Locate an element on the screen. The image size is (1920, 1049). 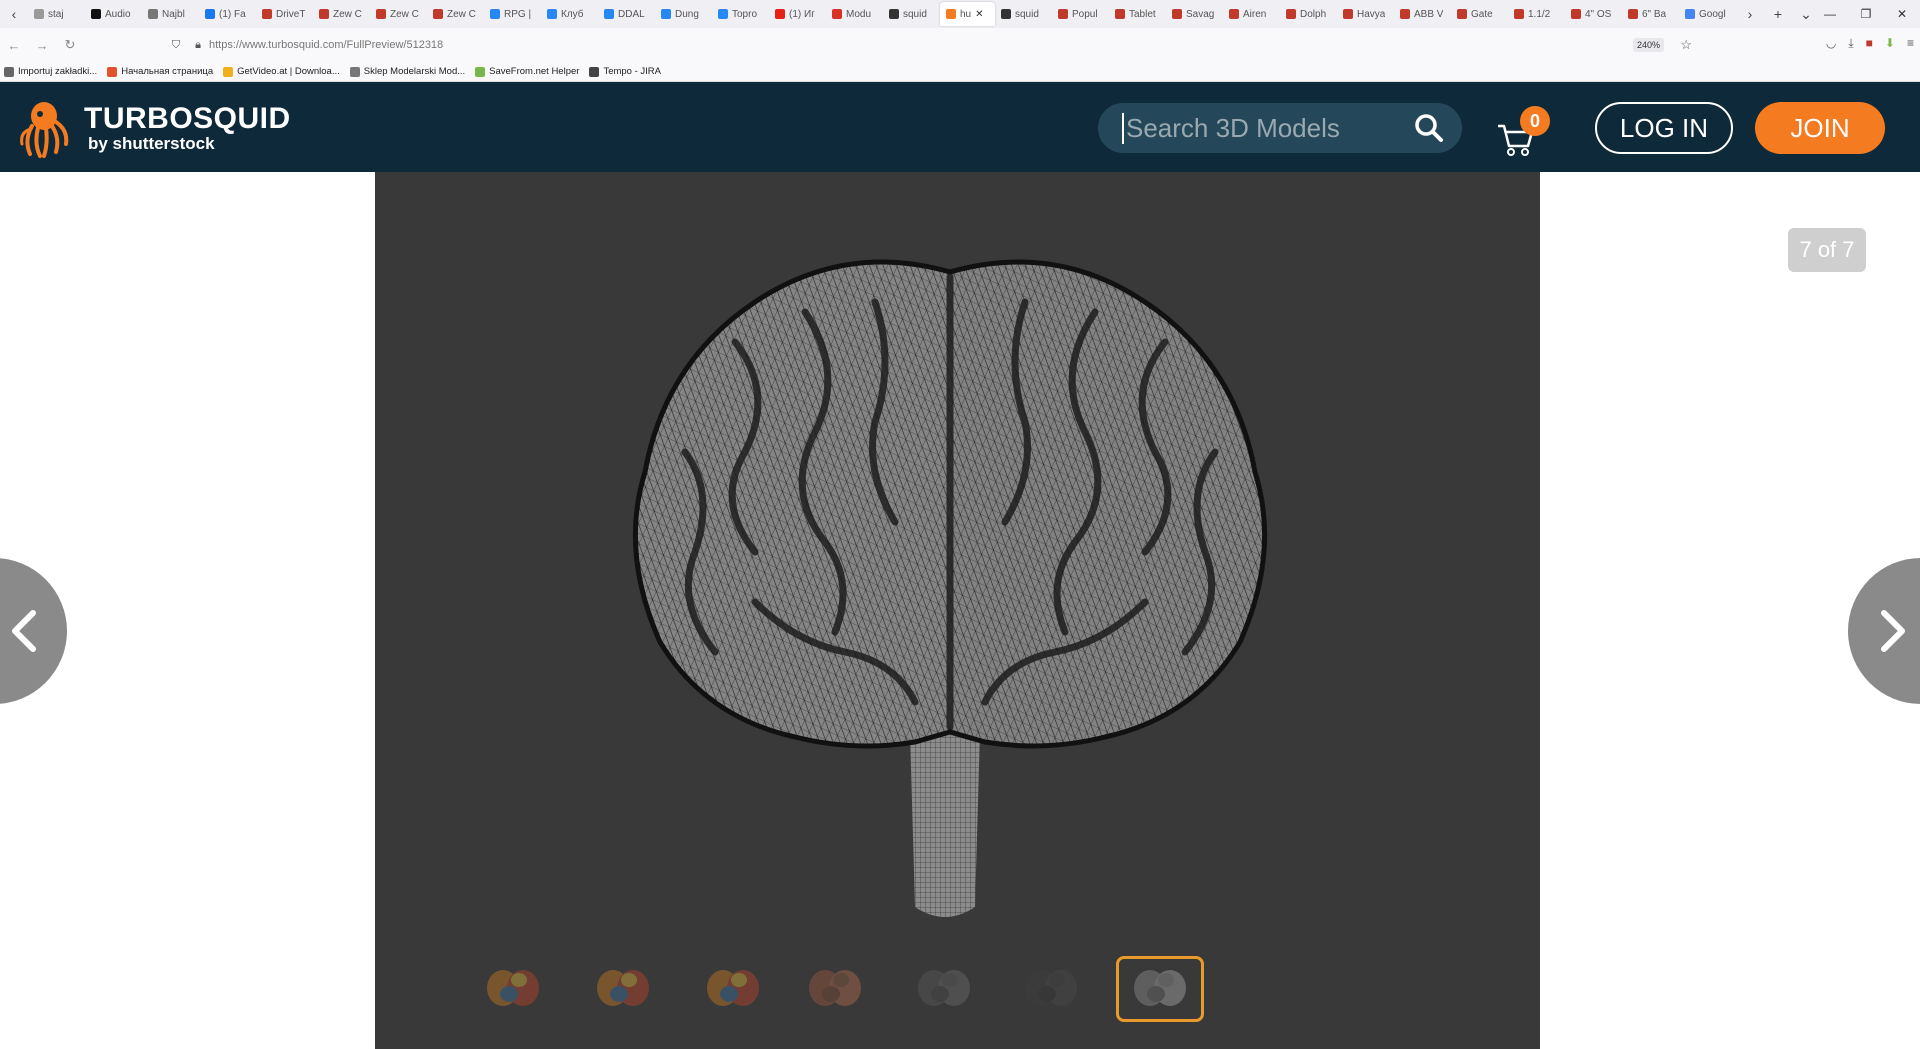
browser-tab: Клуб is located at coordinates (569, 14).